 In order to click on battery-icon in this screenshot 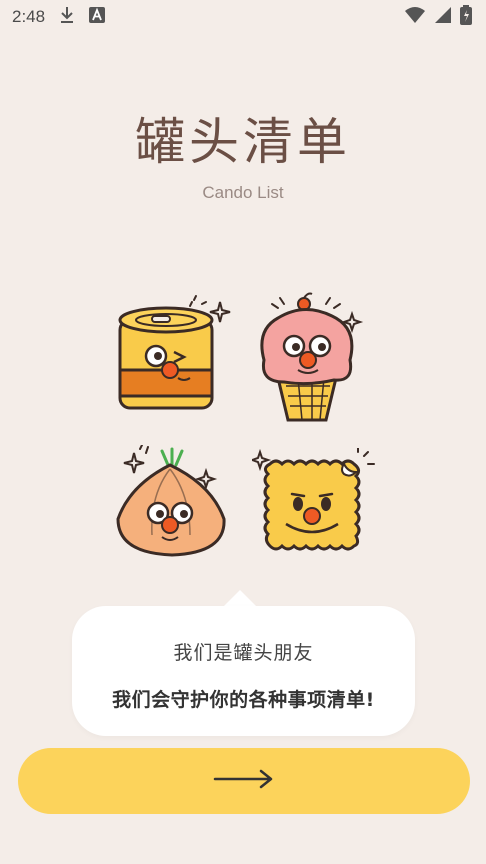, I will do `click(466, 17)`.